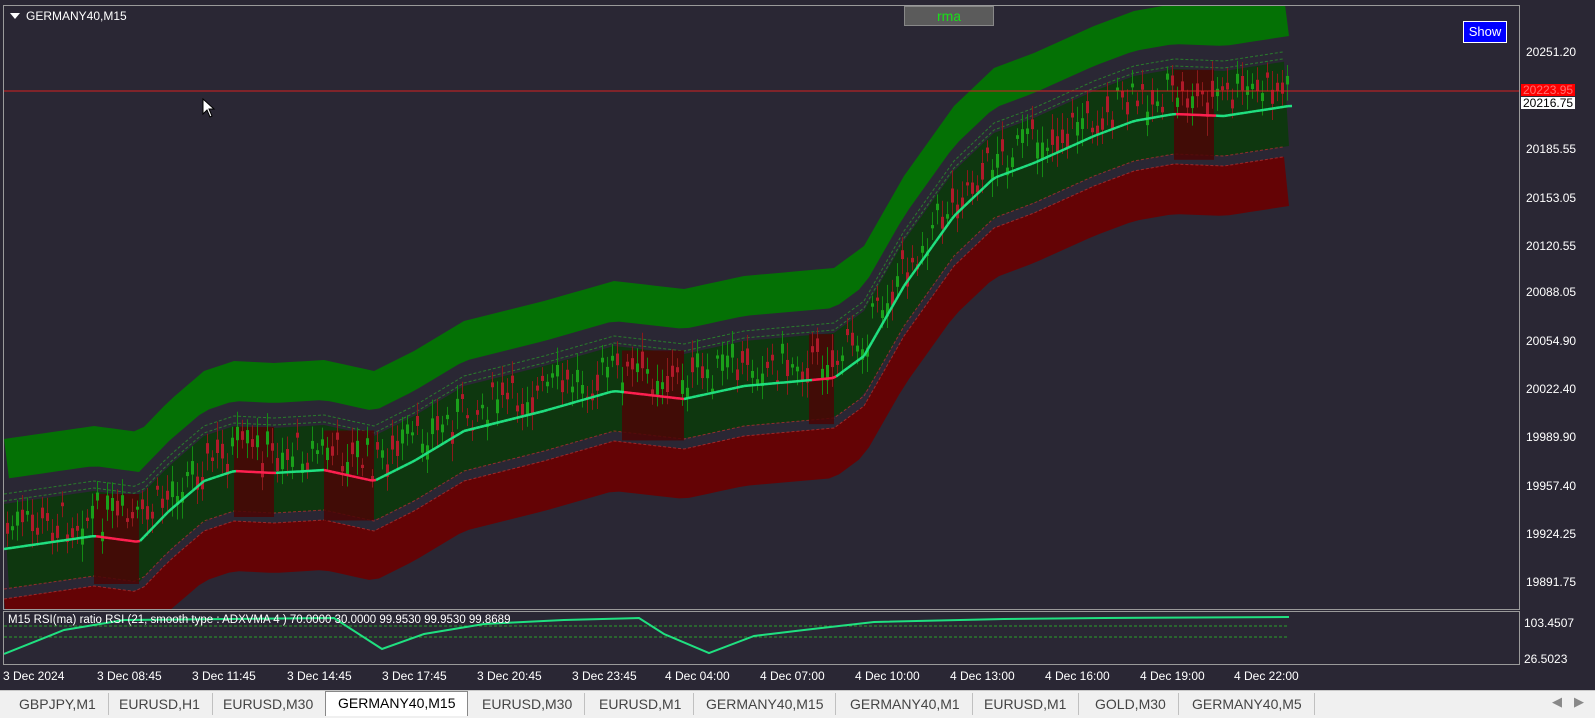 The image size is (1595, 718). I want to click on chevron-right-icon: ▶, so click(1579, 702).